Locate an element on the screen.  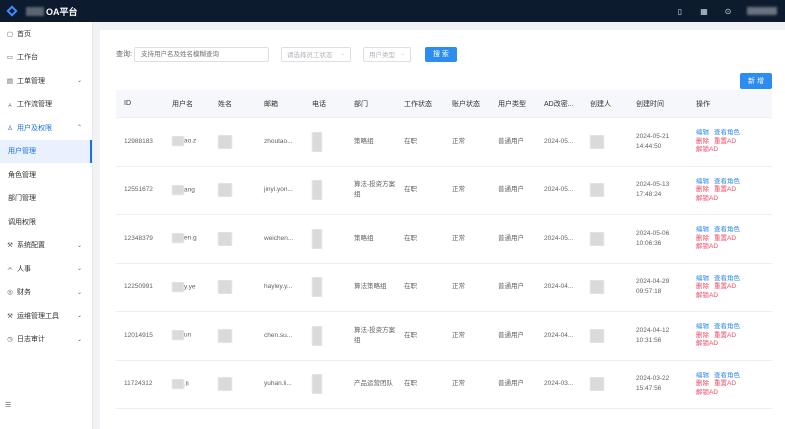
created-time: 14:44:50 is located at coordinates (649, 146).